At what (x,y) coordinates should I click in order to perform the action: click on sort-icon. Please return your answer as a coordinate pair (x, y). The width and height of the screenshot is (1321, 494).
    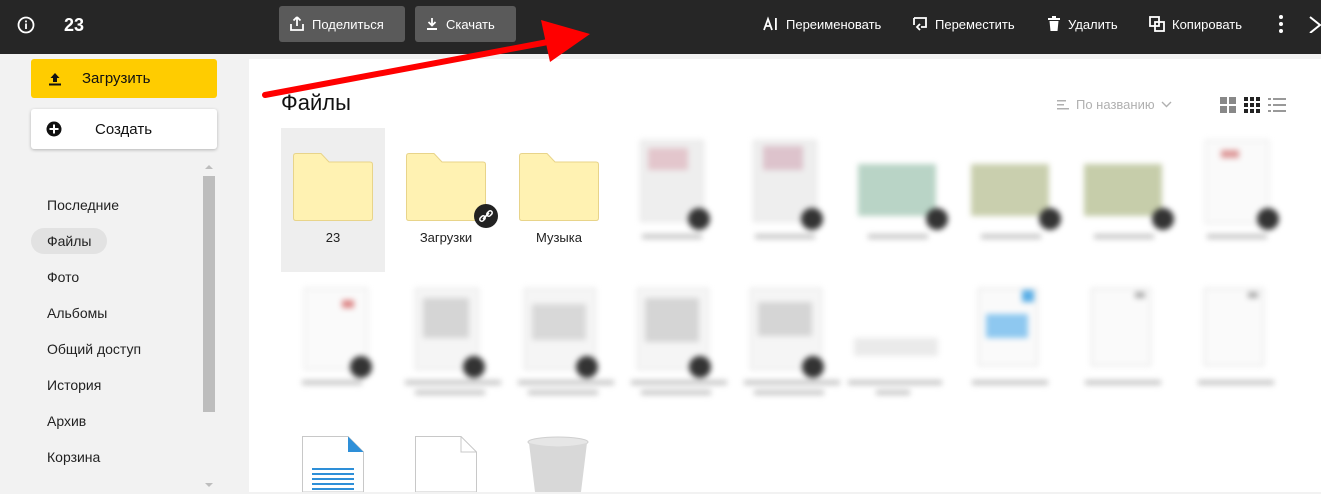
    Looking at the image, I should click on (1063, 104).